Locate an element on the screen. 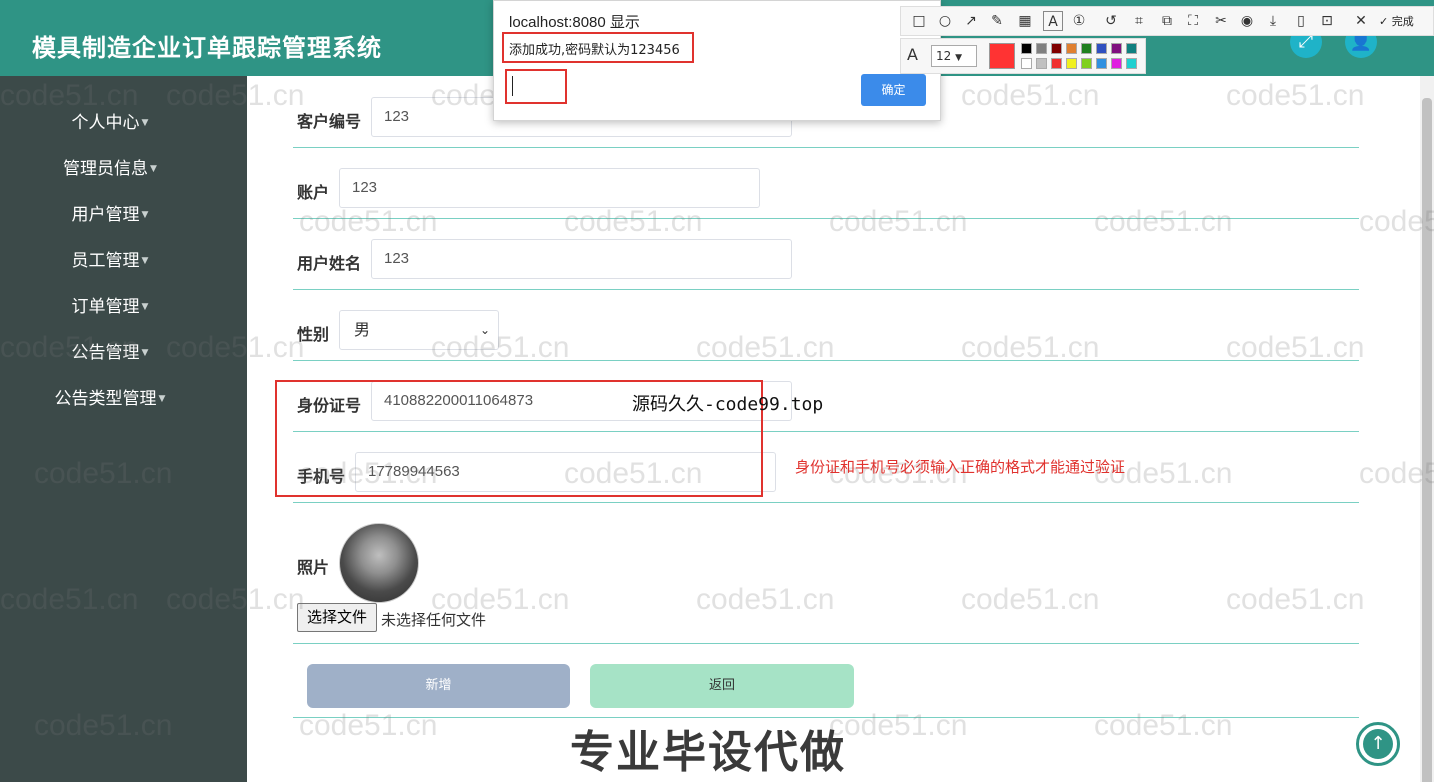  chevron-down-icon: ⌄ is located at coordinates (484, 330).